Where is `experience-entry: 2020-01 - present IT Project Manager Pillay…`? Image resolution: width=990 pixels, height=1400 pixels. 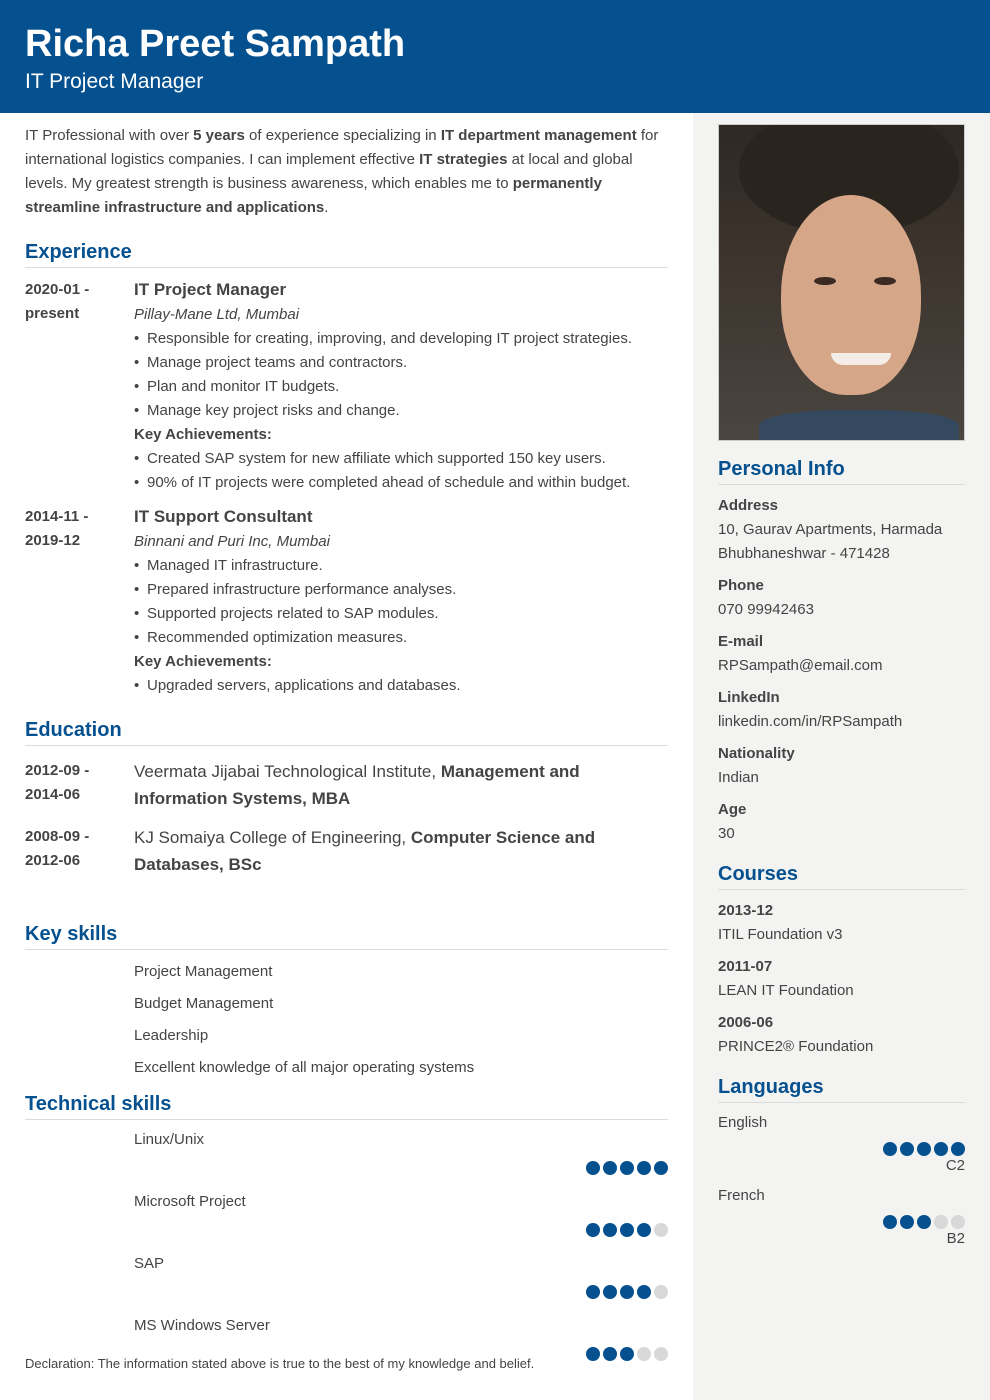
experience-entry: 2020-01 - present IT Project Manager Pillay… is located at coordinates (346, 386).